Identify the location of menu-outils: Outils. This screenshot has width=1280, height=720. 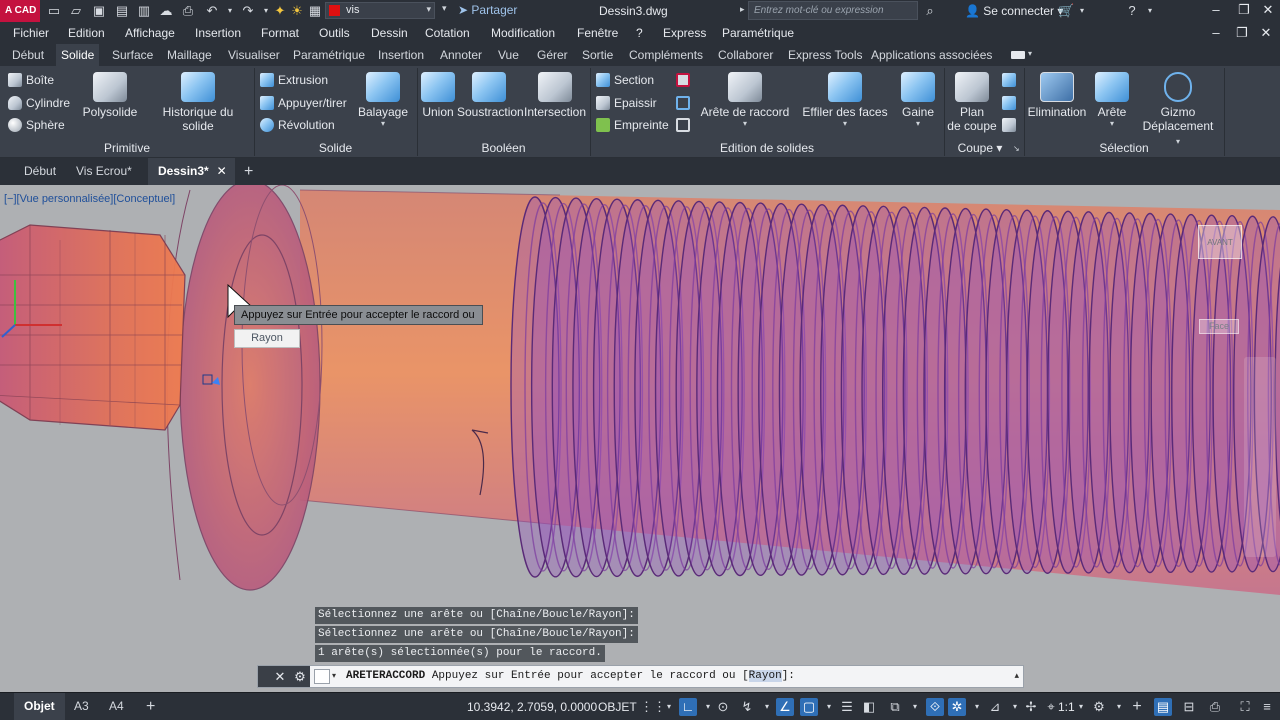
(334, 33).